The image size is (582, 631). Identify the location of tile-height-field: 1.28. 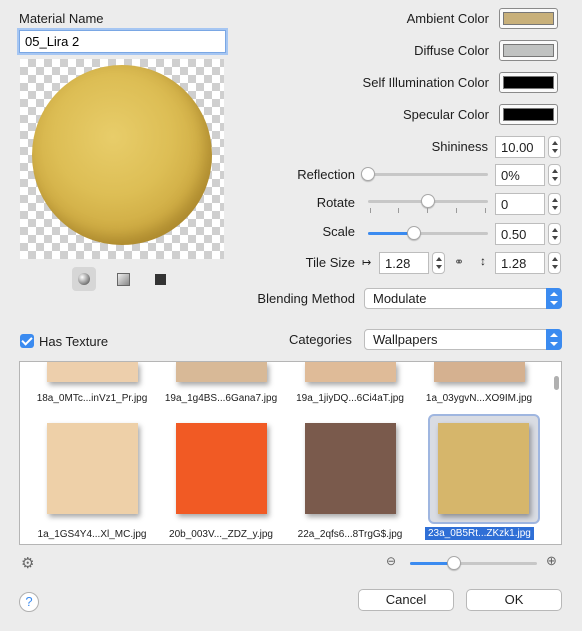
(520, 263).